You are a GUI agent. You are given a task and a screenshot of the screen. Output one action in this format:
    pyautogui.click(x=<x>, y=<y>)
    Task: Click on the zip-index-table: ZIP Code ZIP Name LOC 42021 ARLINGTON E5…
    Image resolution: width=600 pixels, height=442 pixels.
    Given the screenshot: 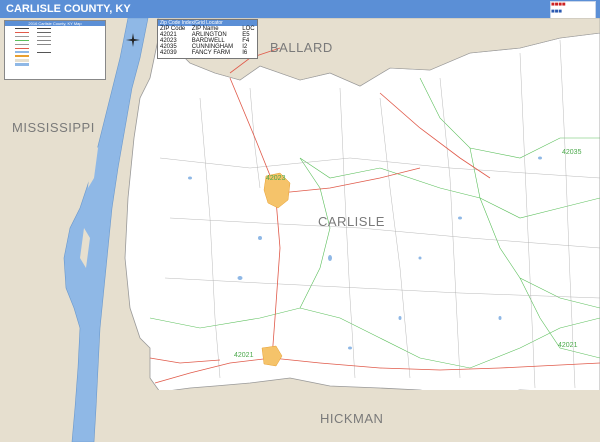 What is the action you would take?
    pyautogui.click(x=207, y=41)
    